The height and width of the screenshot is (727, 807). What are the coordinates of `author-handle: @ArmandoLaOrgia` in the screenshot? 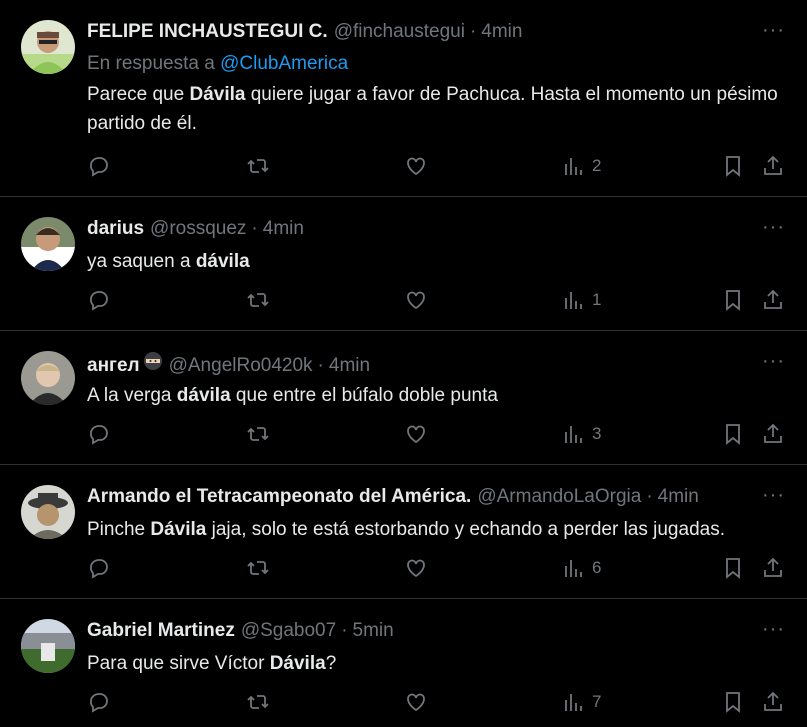 It's located at (559, 497).